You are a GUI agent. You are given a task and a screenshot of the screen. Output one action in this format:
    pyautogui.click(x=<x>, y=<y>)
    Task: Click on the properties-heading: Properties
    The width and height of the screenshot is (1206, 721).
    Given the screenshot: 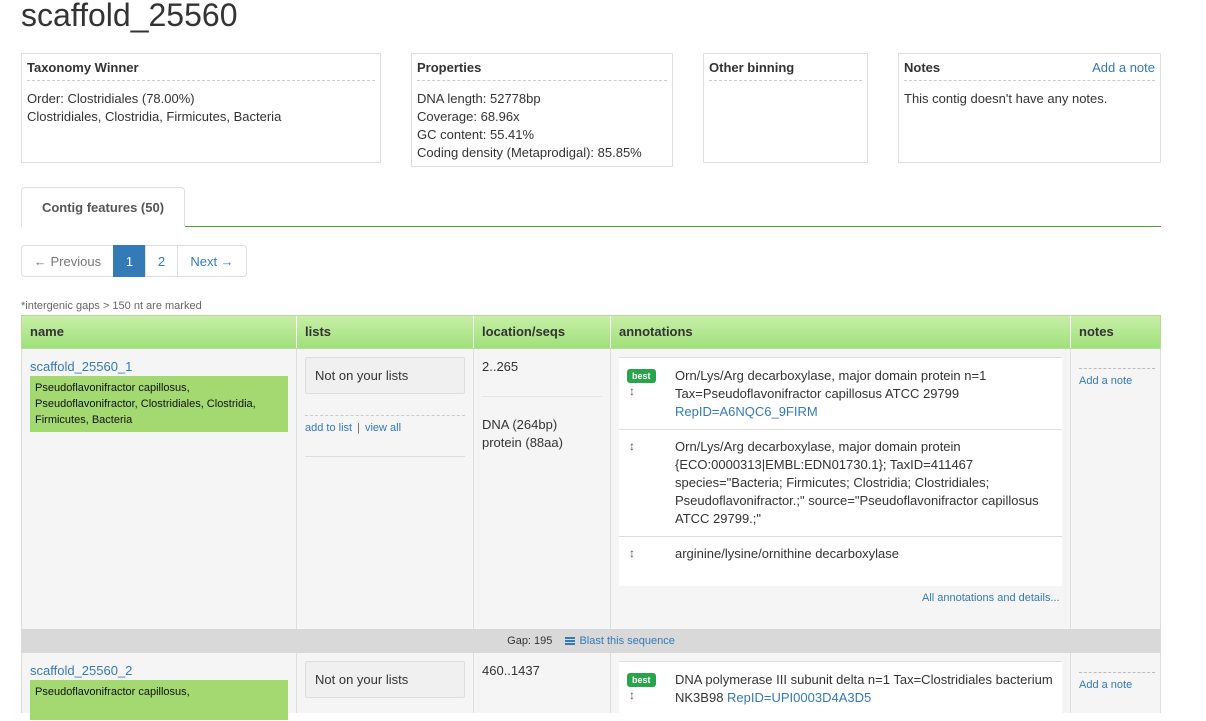 What is the action you would take?
    pyautogui.click(x=449, y=67)
    